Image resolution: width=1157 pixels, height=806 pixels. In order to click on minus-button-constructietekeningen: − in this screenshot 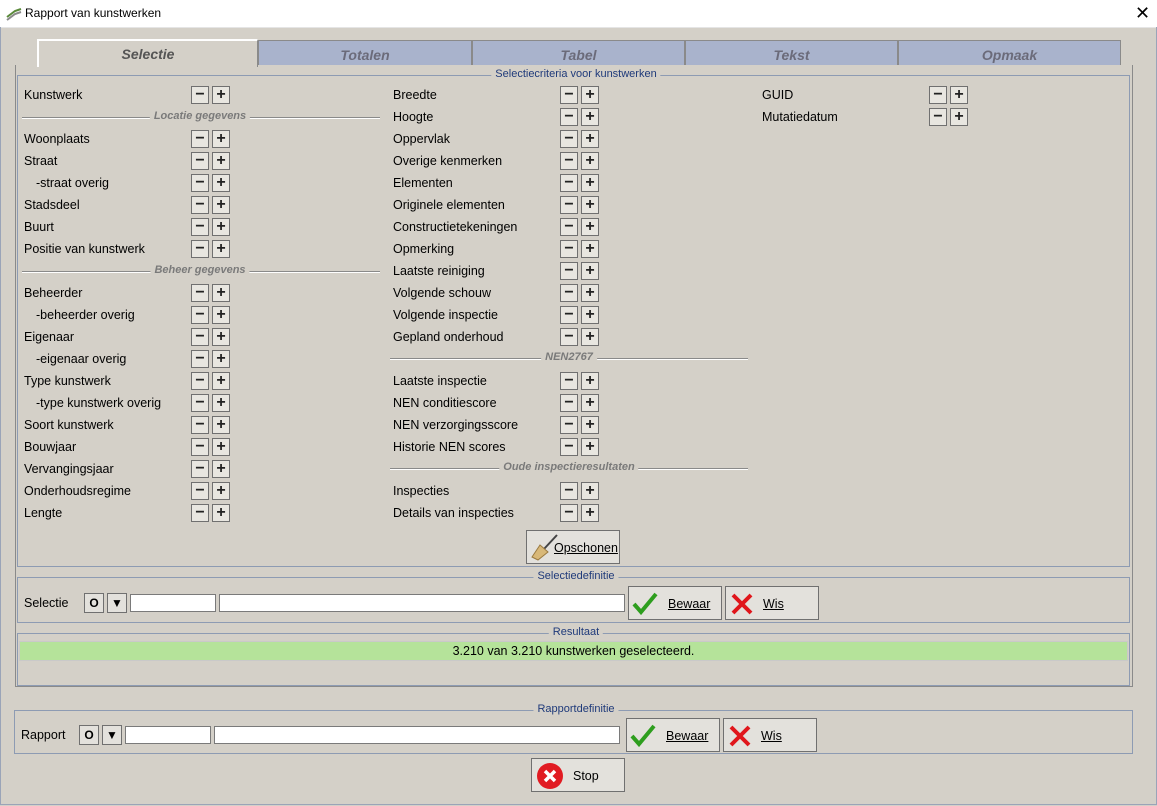, I will do `click(569, 227)`.